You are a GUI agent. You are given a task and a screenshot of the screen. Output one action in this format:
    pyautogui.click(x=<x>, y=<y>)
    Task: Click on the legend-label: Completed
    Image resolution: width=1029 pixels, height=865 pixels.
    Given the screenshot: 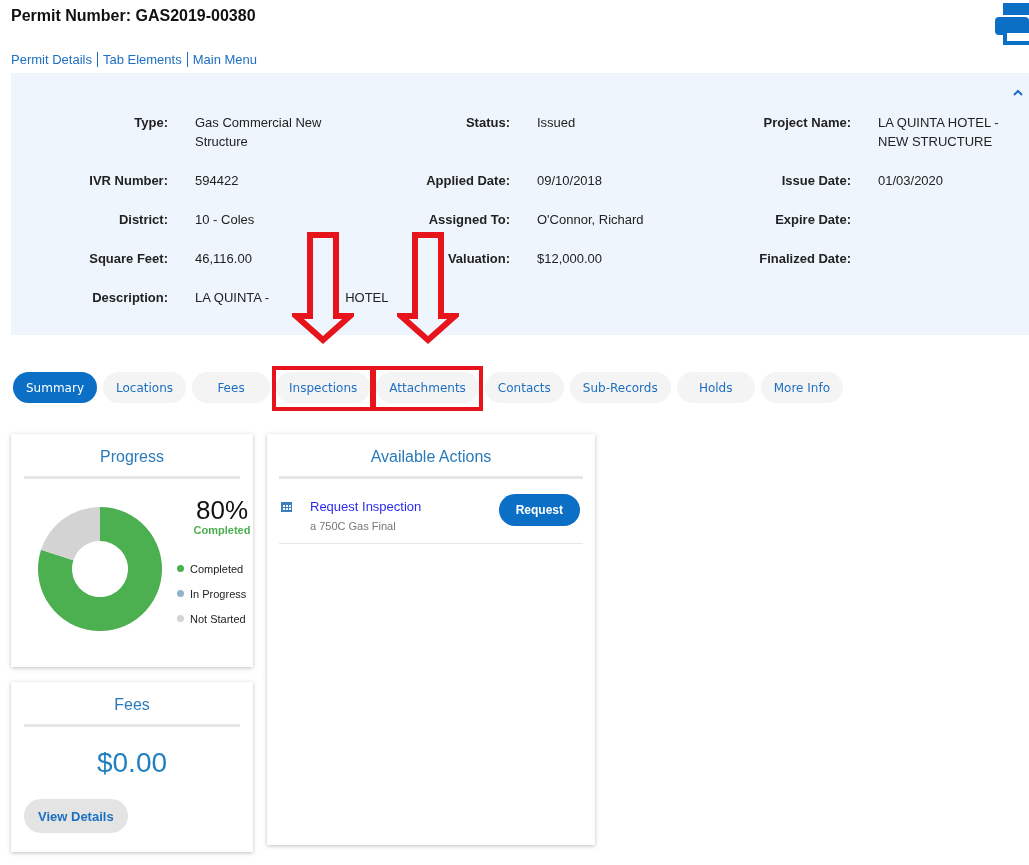 What is the action you would take?
    pyautogui.click(x=217, y=568)
    